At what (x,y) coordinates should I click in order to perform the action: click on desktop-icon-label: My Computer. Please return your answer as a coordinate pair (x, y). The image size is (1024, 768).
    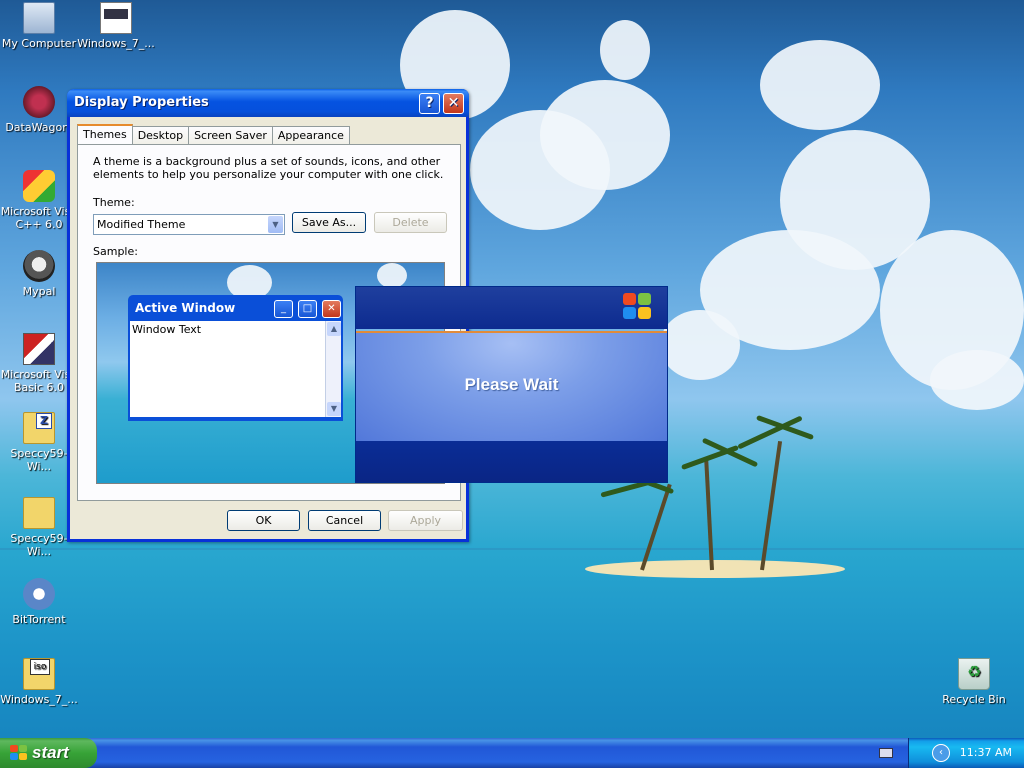
    Looking at the image, I should click on (39, 43).